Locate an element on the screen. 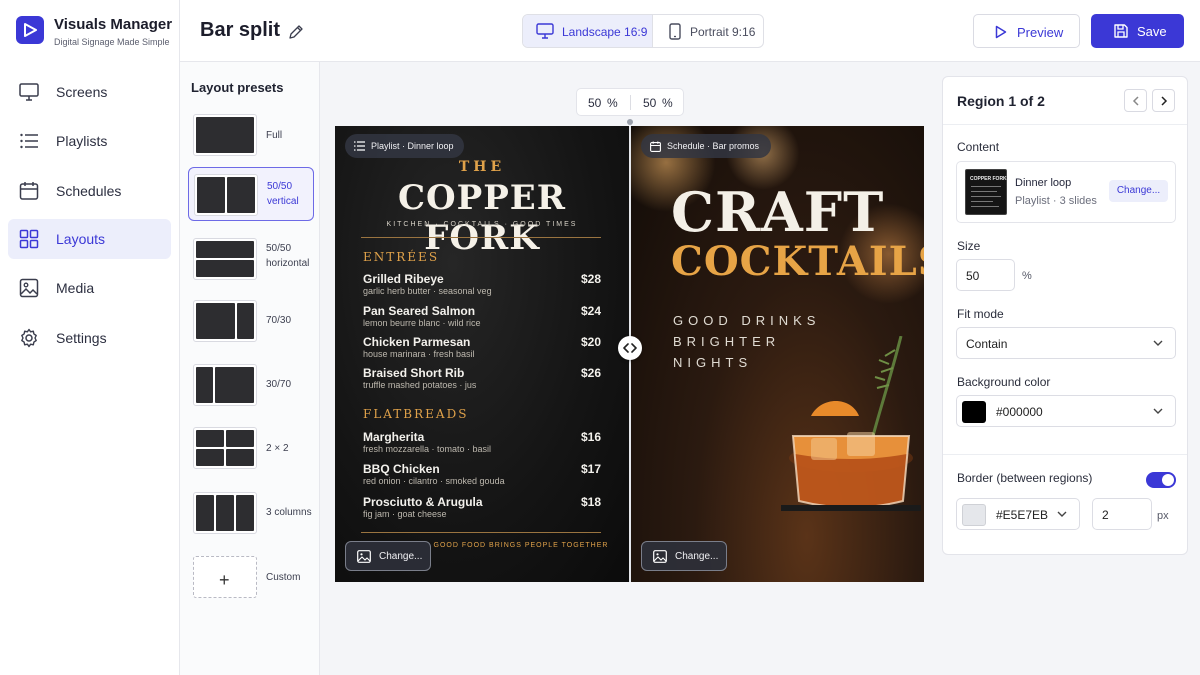 The height and width of the screenshot is (675, 1200). right-ratio-unit: % is located at coordinates (667, 103).